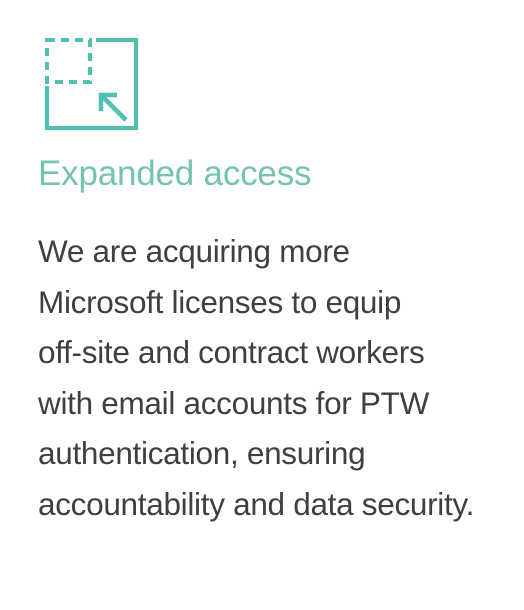  Describe the element at coordinates (194, 251) in the screenshot. I see `description-line: We are acquiring more` at that location.